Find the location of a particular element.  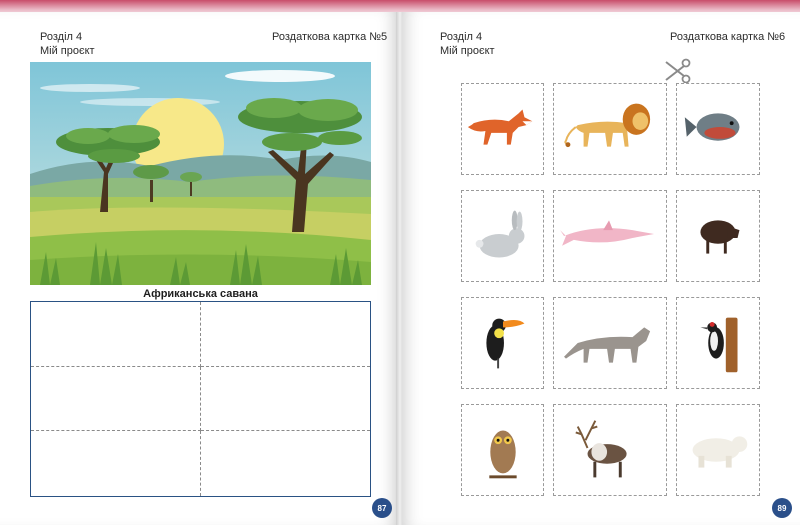

wild-boar-icon is located at coordinates (720, 237).